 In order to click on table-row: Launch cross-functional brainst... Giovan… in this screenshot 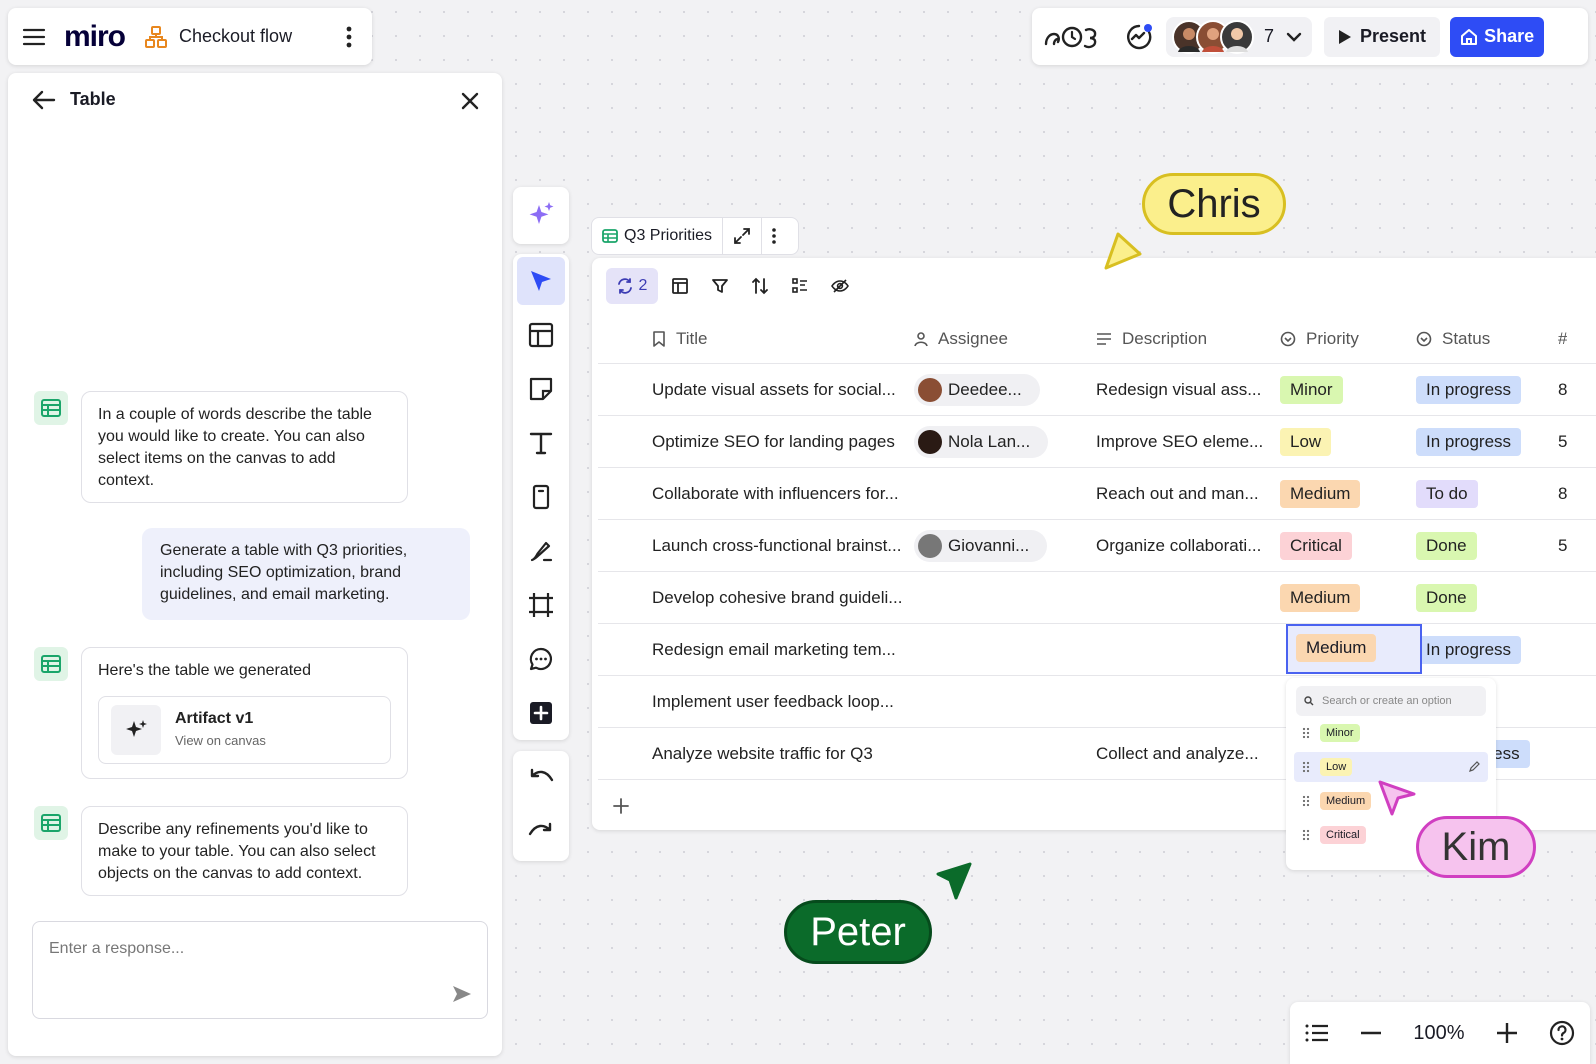, I will do `click(1097, 546)`.